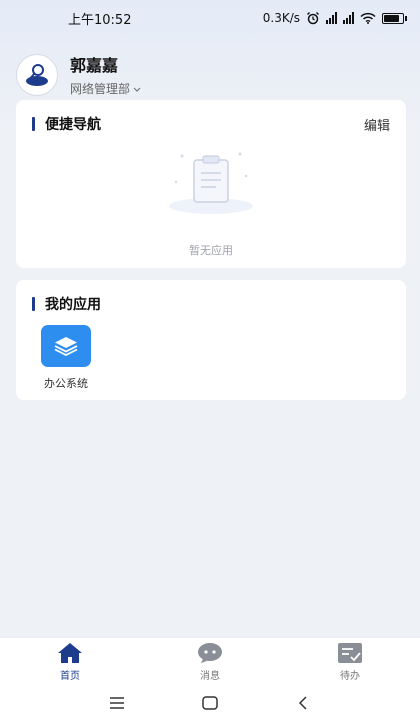  I want to click on home-button, so click(210, 703).